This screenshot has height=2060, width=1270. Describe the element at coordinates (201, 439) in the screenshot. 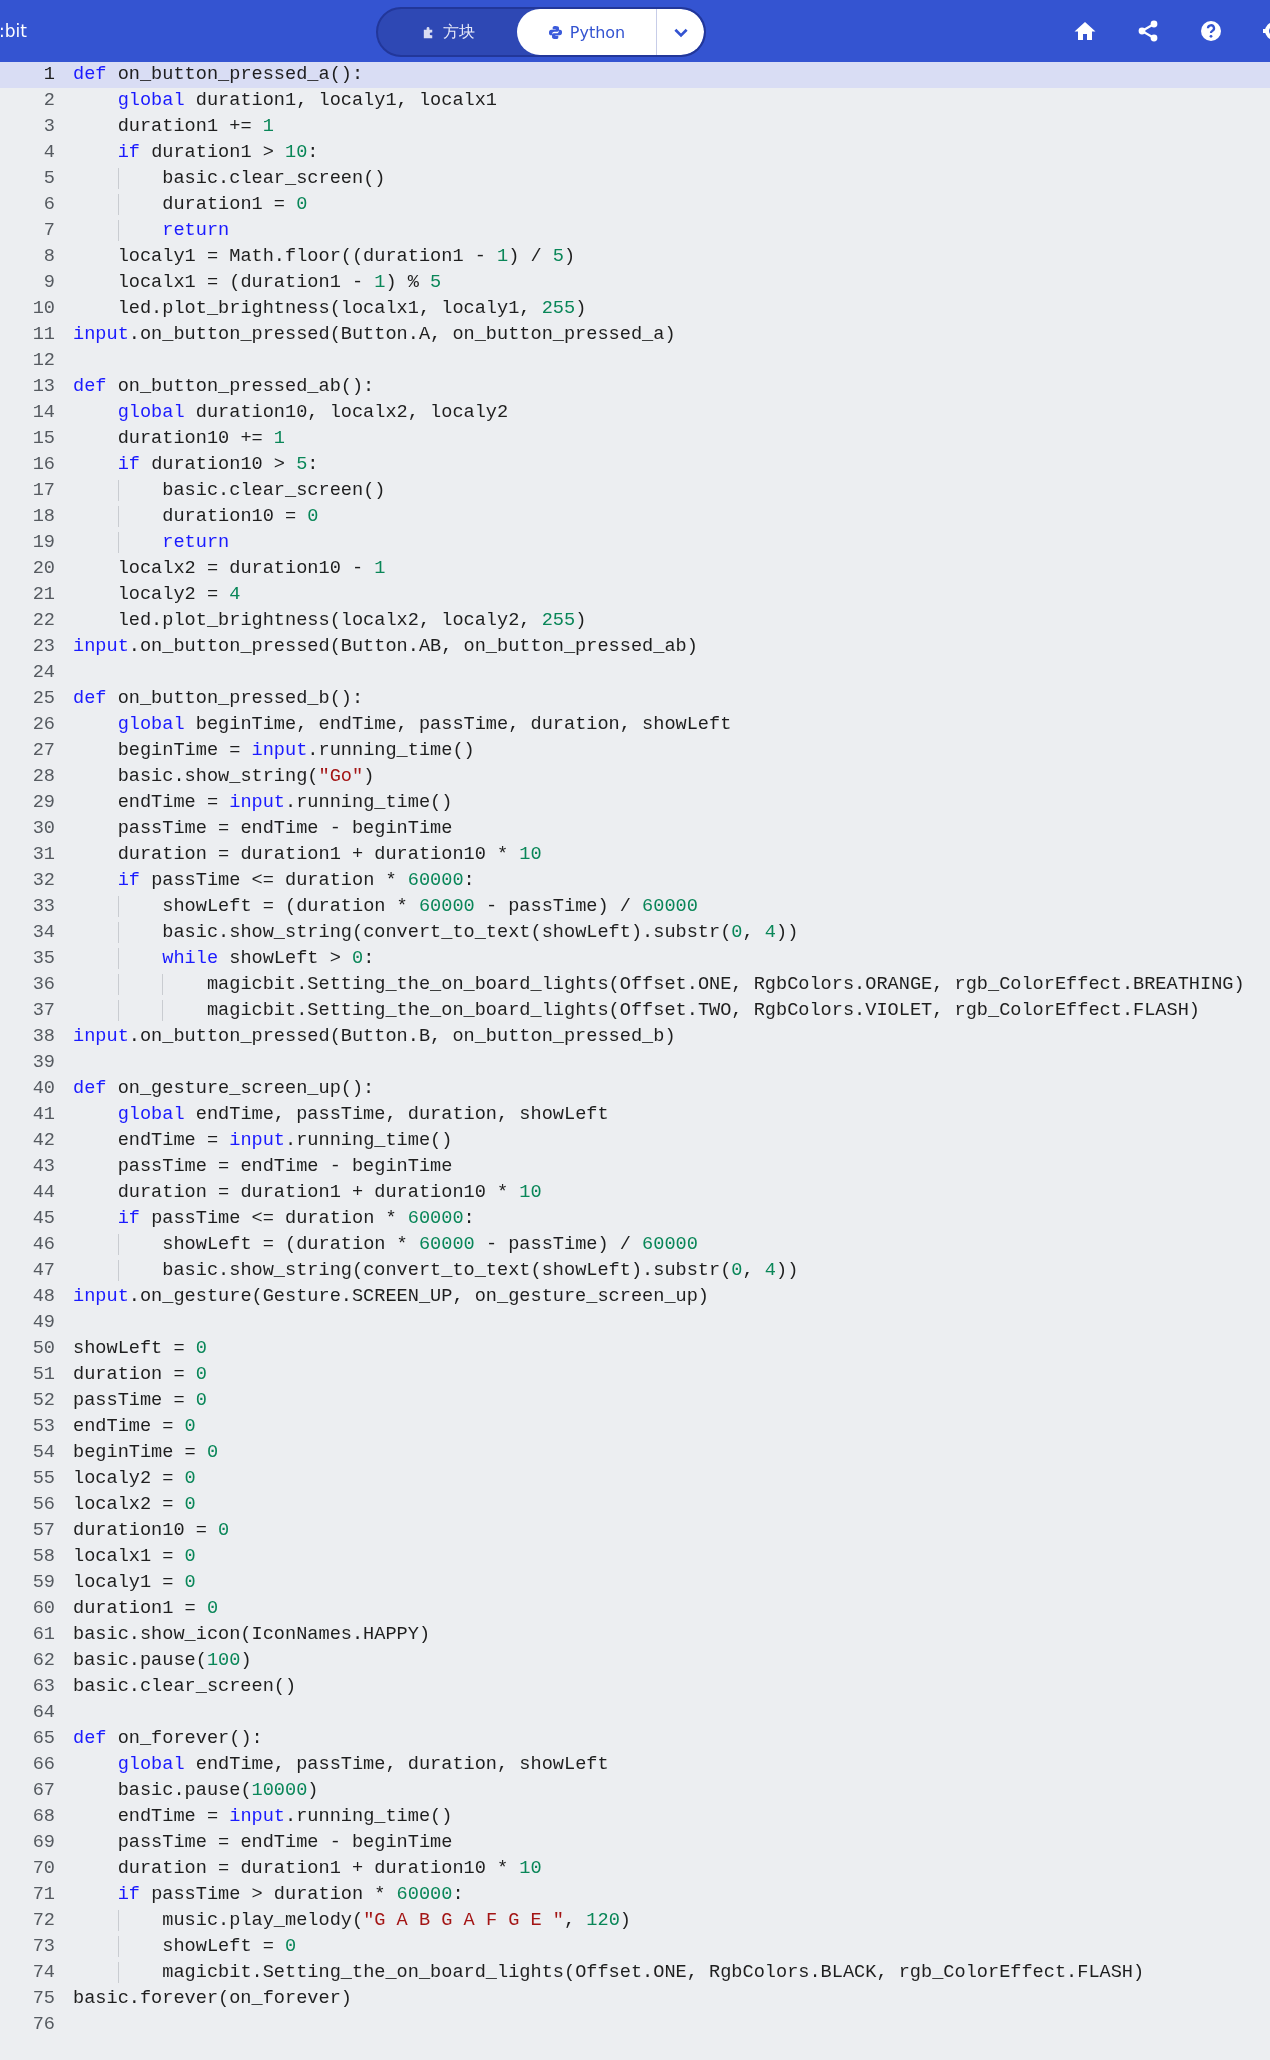

I see `code-line: duration10 += 1` at that location.